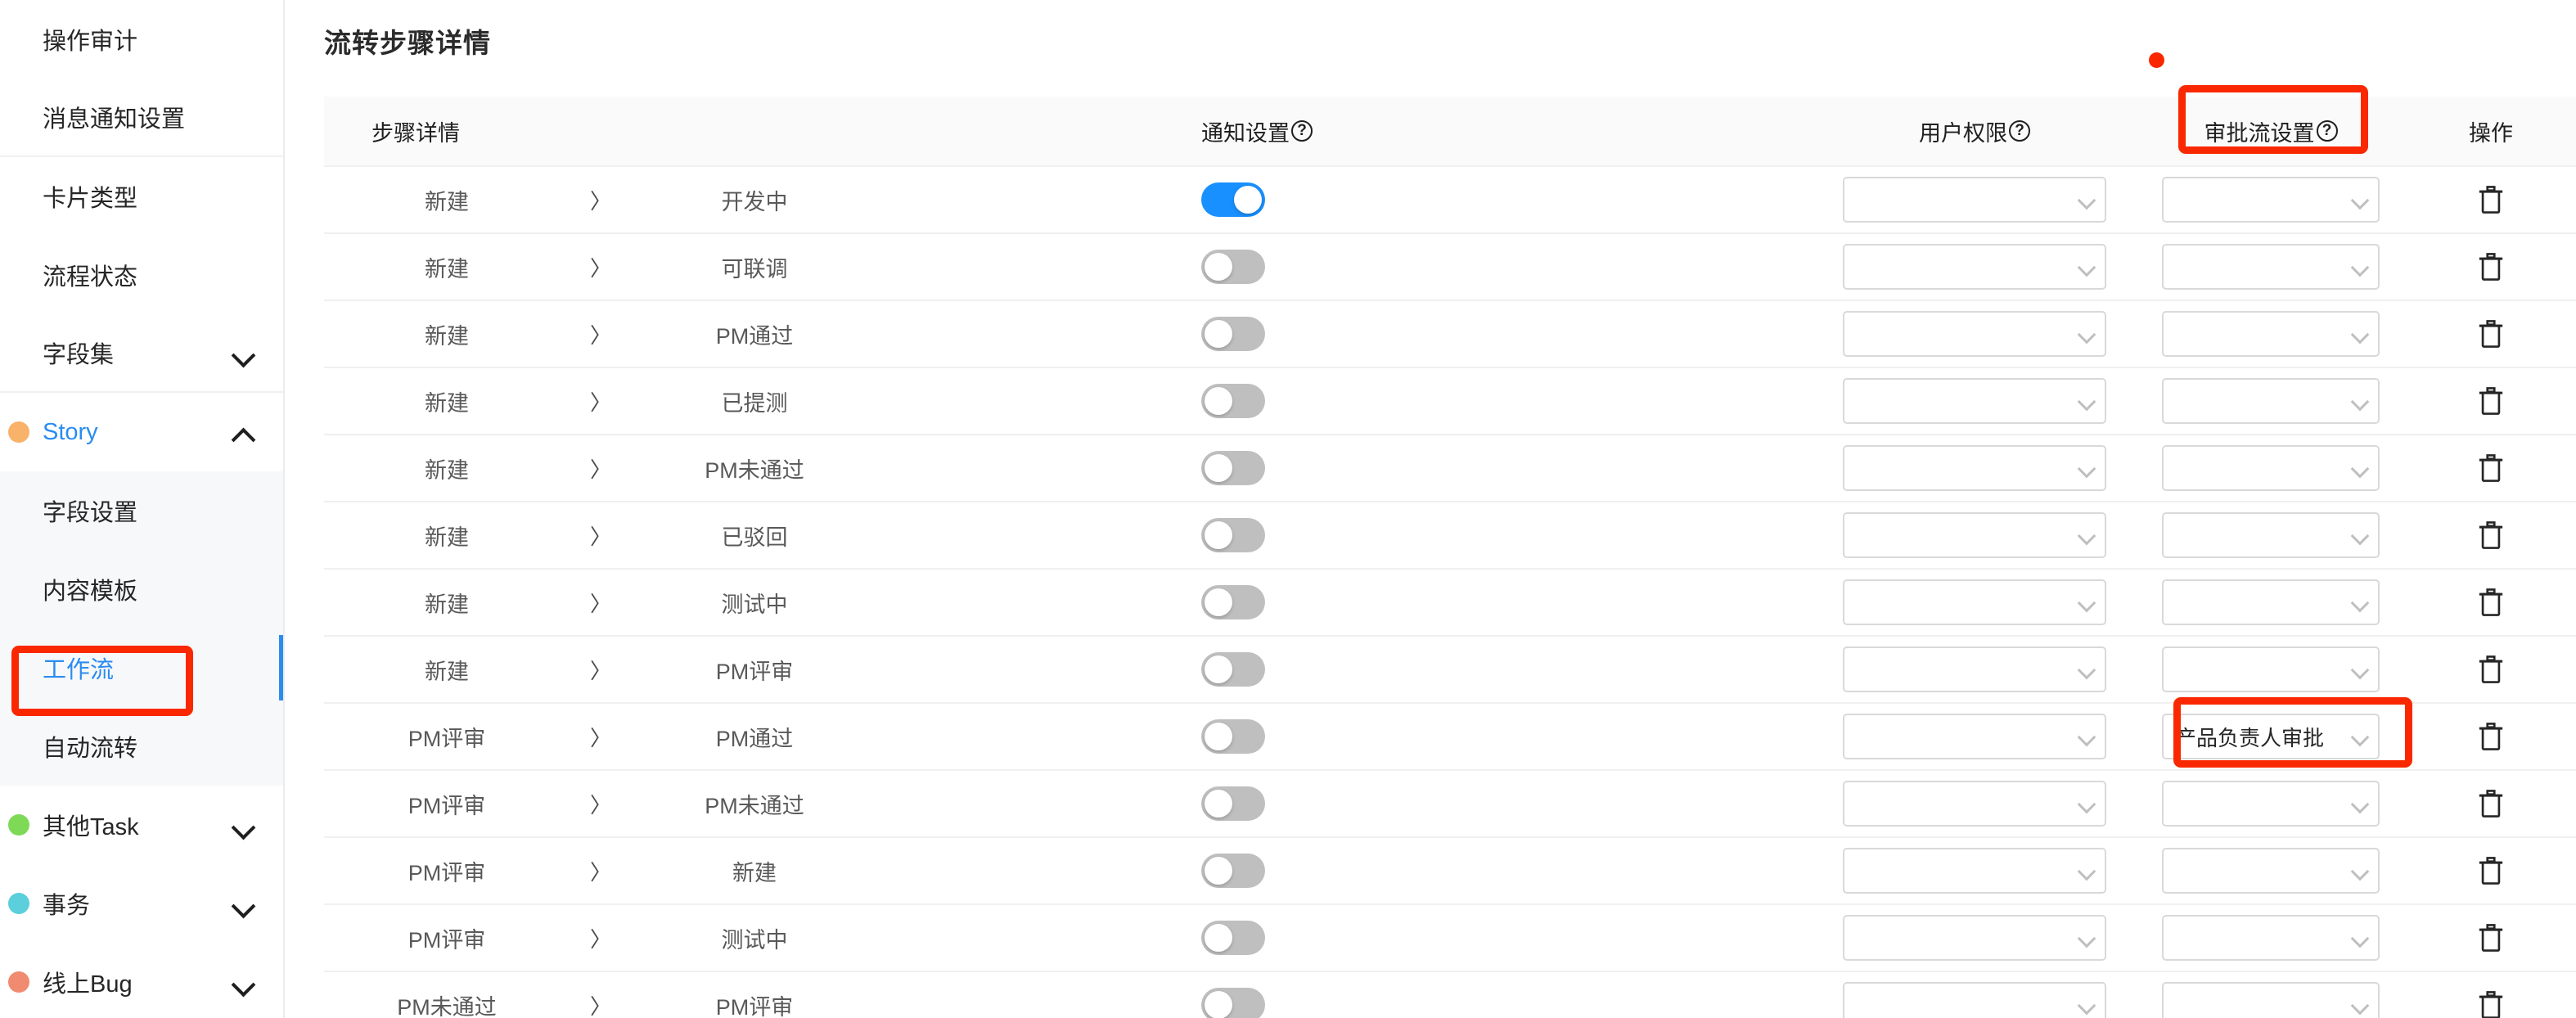 The height and width of the screenshot is (1018, 2576). What do you see at coordinates (90, 749) in the screenshot?
I see `sidebar-subitem-label: 自动流转` at bounding box center [90, 749].